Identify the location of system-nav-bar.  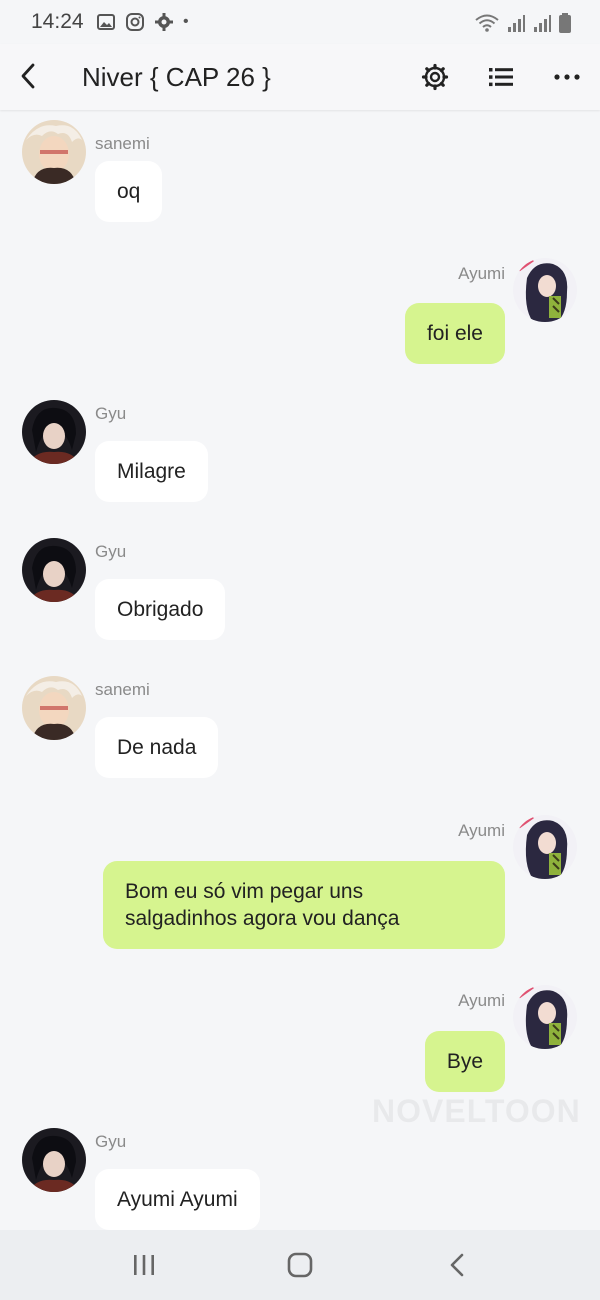
(300, 1265).